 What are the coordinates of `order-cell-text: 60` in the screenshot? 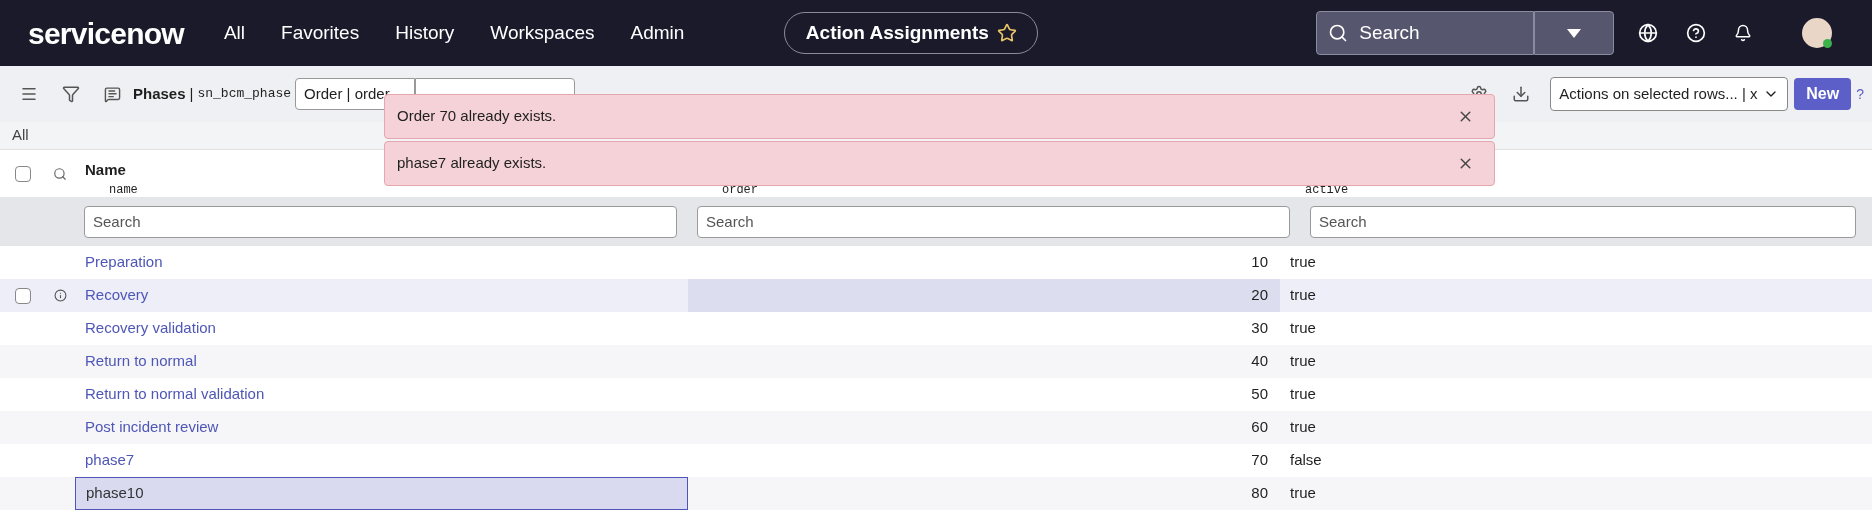 It's located at (1259, 427).